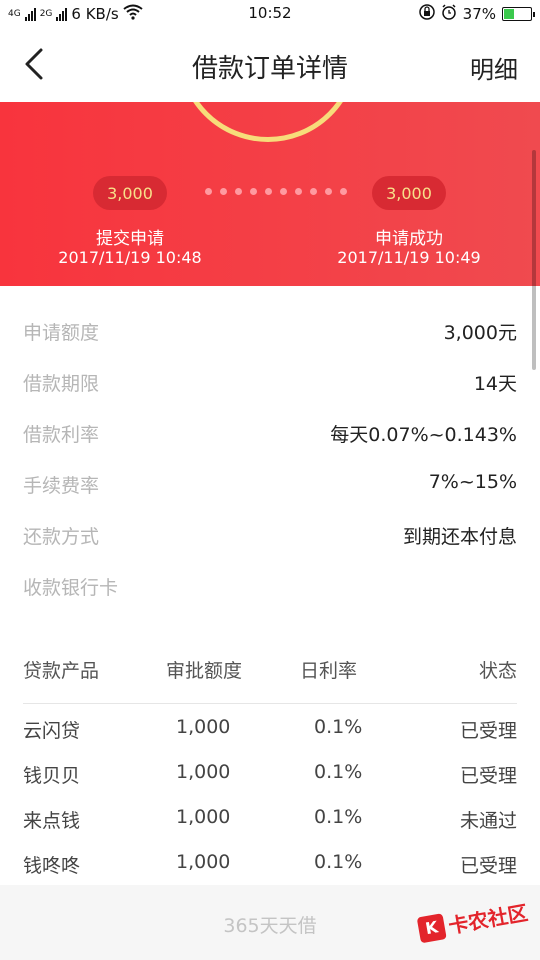 The image size is (540, 960). I want to click on lock-icon, so click(426, 14).